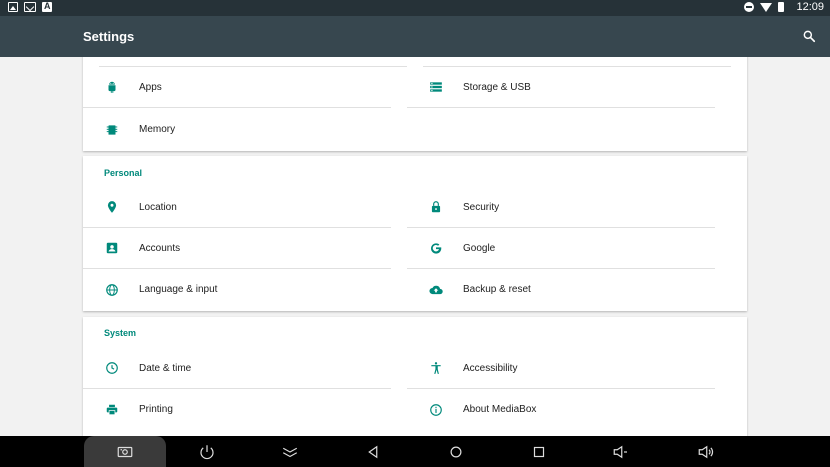  What do you see at coordinates (490, 368) in the screenshot?
I see `settings-item-label: Accessibility` at bounding box center [490, 368].